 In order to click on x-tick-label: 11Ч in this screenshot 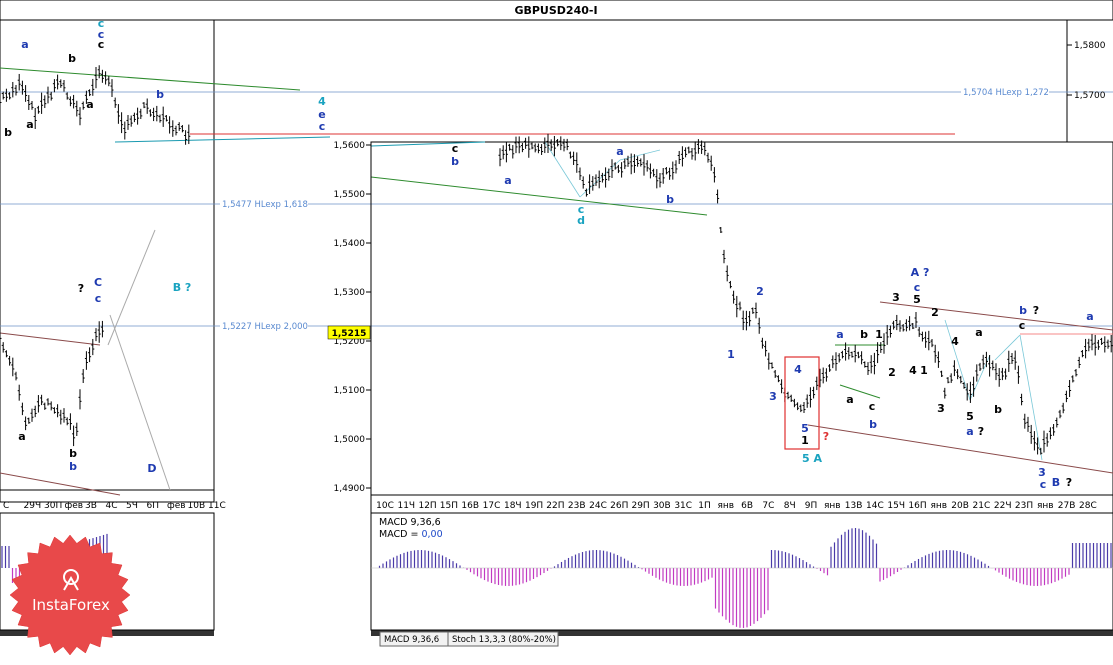, I will do `click(406, 506)`.